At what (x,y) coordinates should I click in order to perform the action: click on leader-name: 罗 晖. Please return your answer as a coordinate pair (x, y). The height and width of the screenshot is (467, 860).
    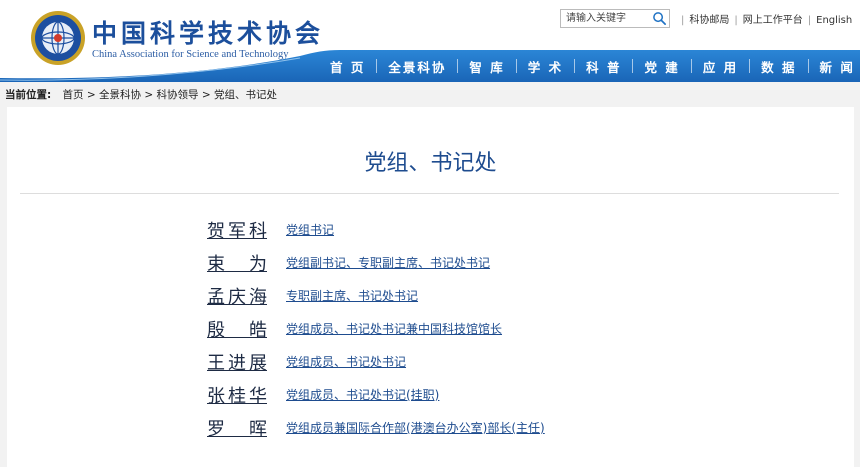
    Looking at the image, I should click on (237, 428).